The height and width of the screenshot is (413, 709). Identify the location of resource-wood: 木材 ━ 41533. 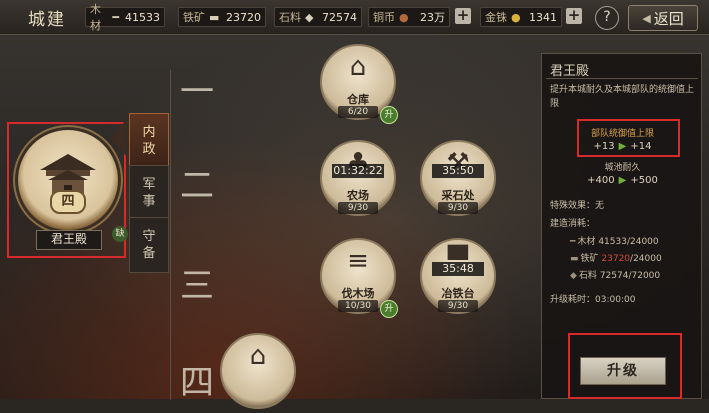
(125, 17).